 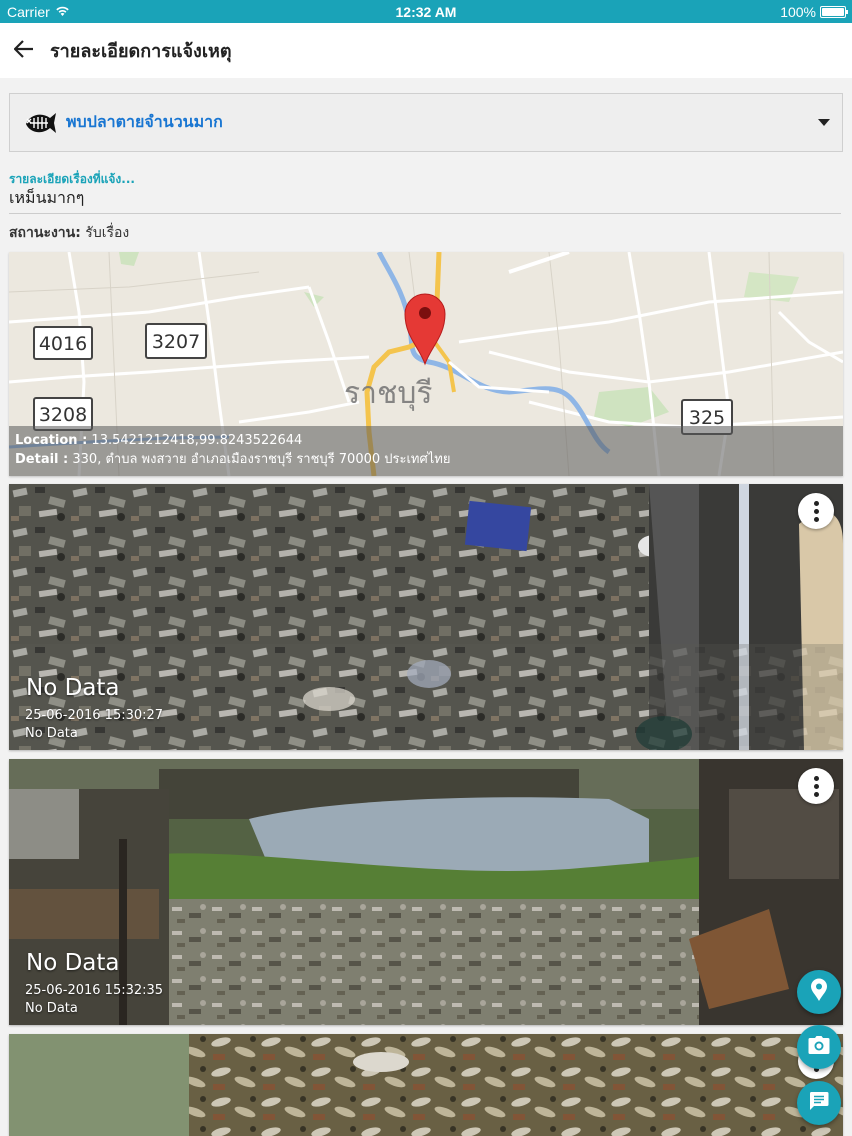 What do you see at coordinates (426, 50) in the screenshot?
I see `app-bar: รายละเอียดการแจ้งเหตุ` at bounding box center [426, 50].